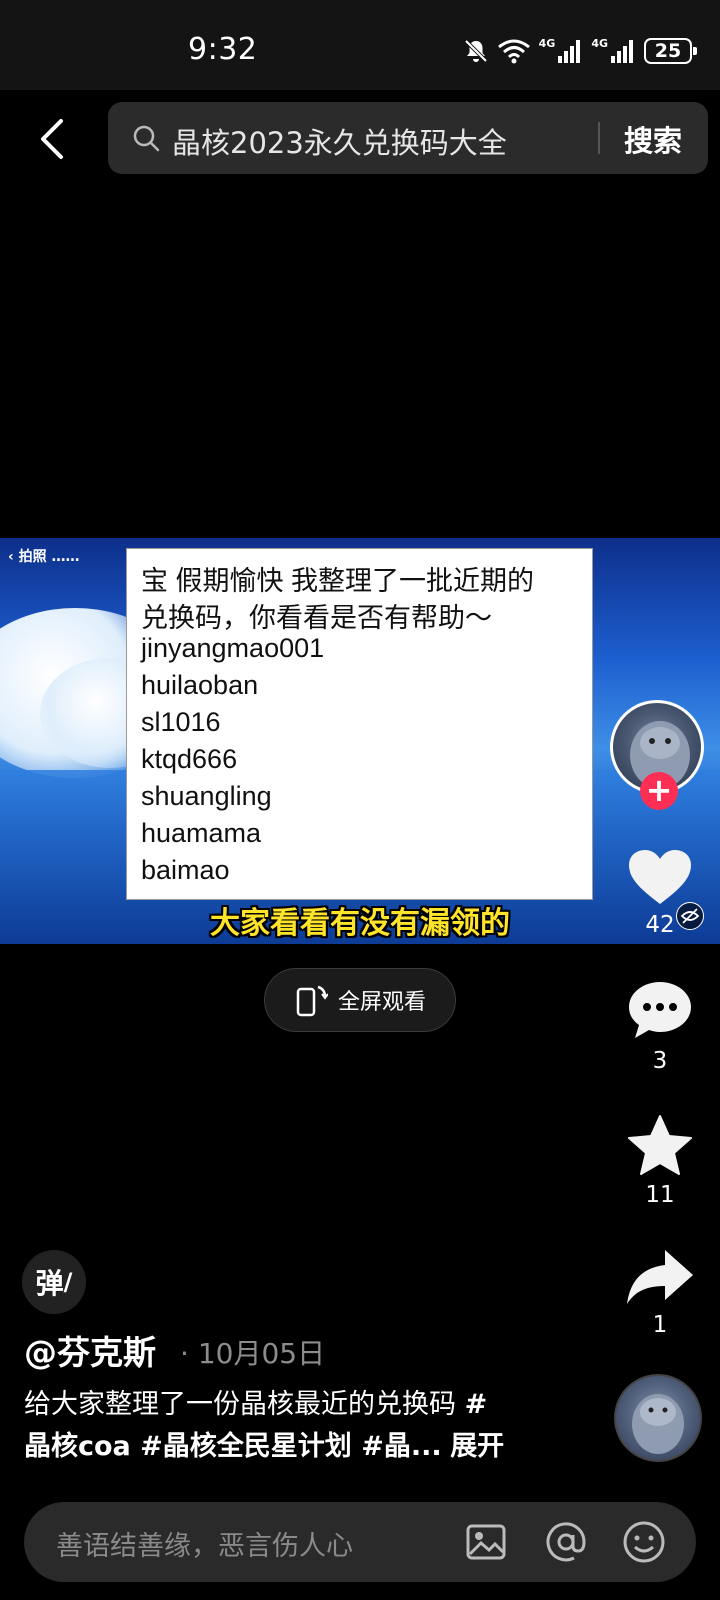 Image resolution: width=720 pixels, height=1600 pixels. I want to click on network-label-1: 4G, so click(547, 43).